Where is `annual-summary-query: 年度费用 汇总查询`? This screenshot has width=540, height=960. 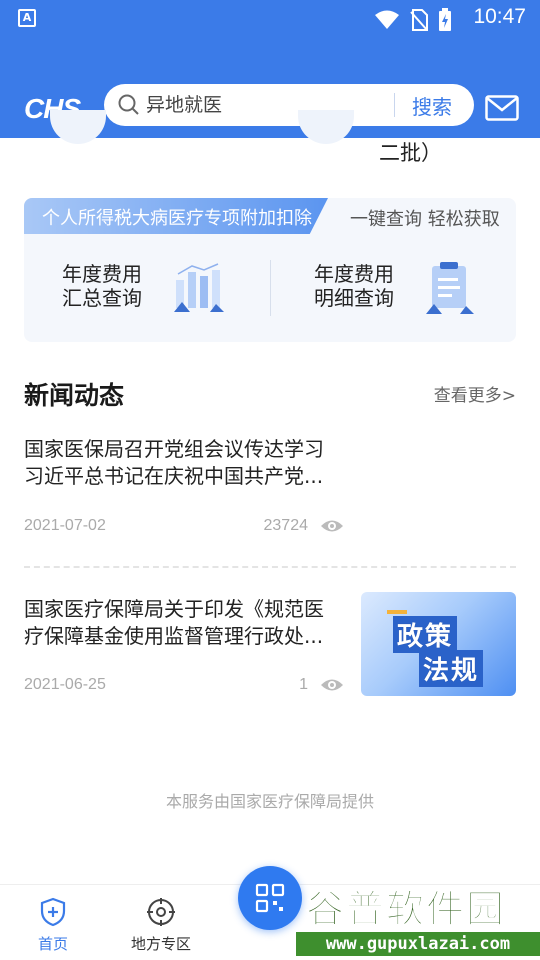 annual-summary-query: 年度费用 汇总查询 is located at coordinates (102, 286).